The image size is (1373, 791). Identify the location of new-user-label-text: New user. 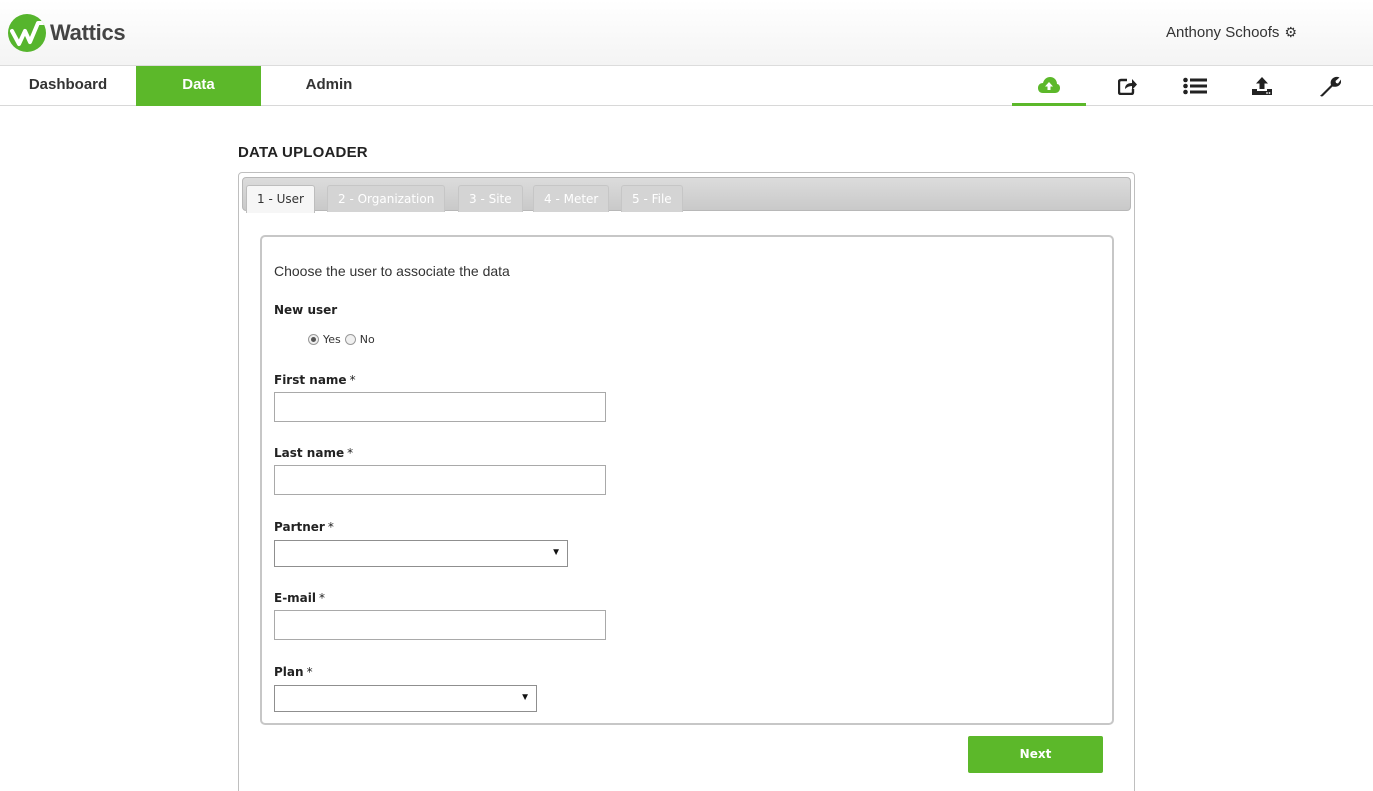
(306, 310).